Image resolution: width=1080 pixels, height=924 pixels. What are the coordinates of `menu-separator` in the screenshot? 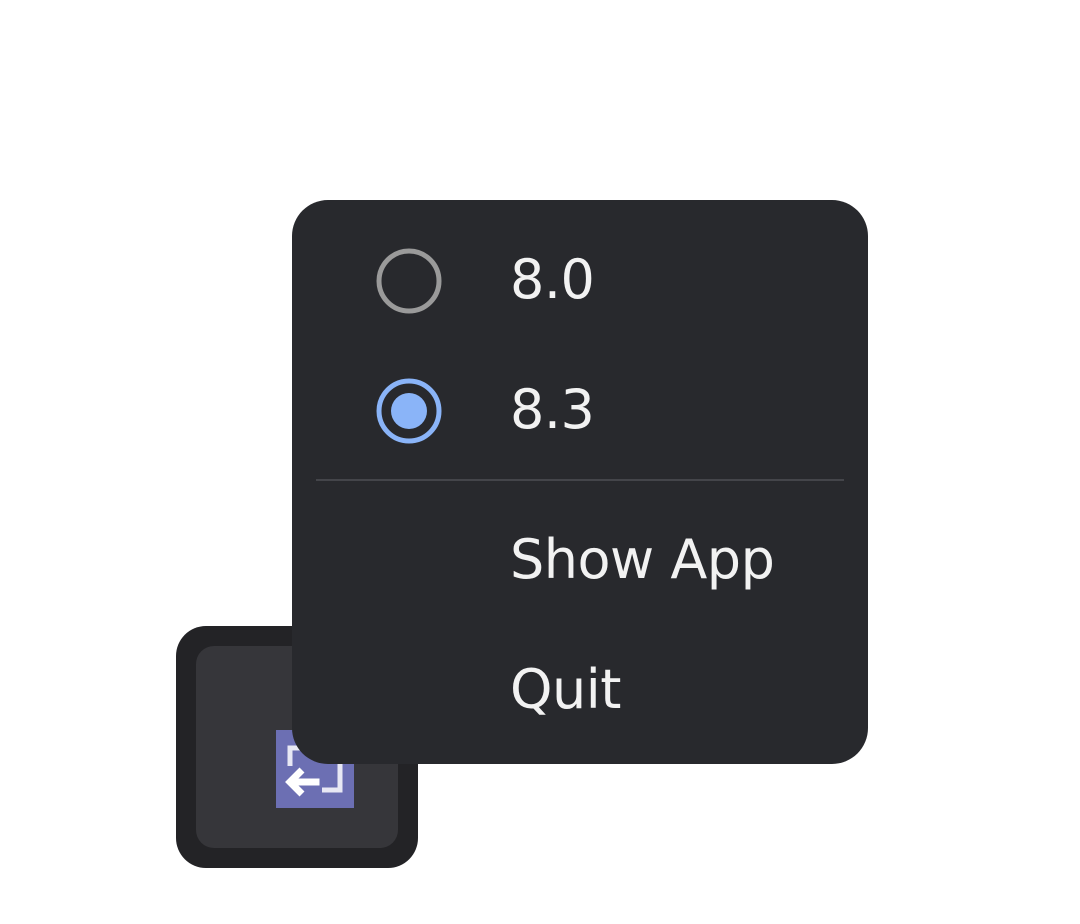 It's located at (580, 480).